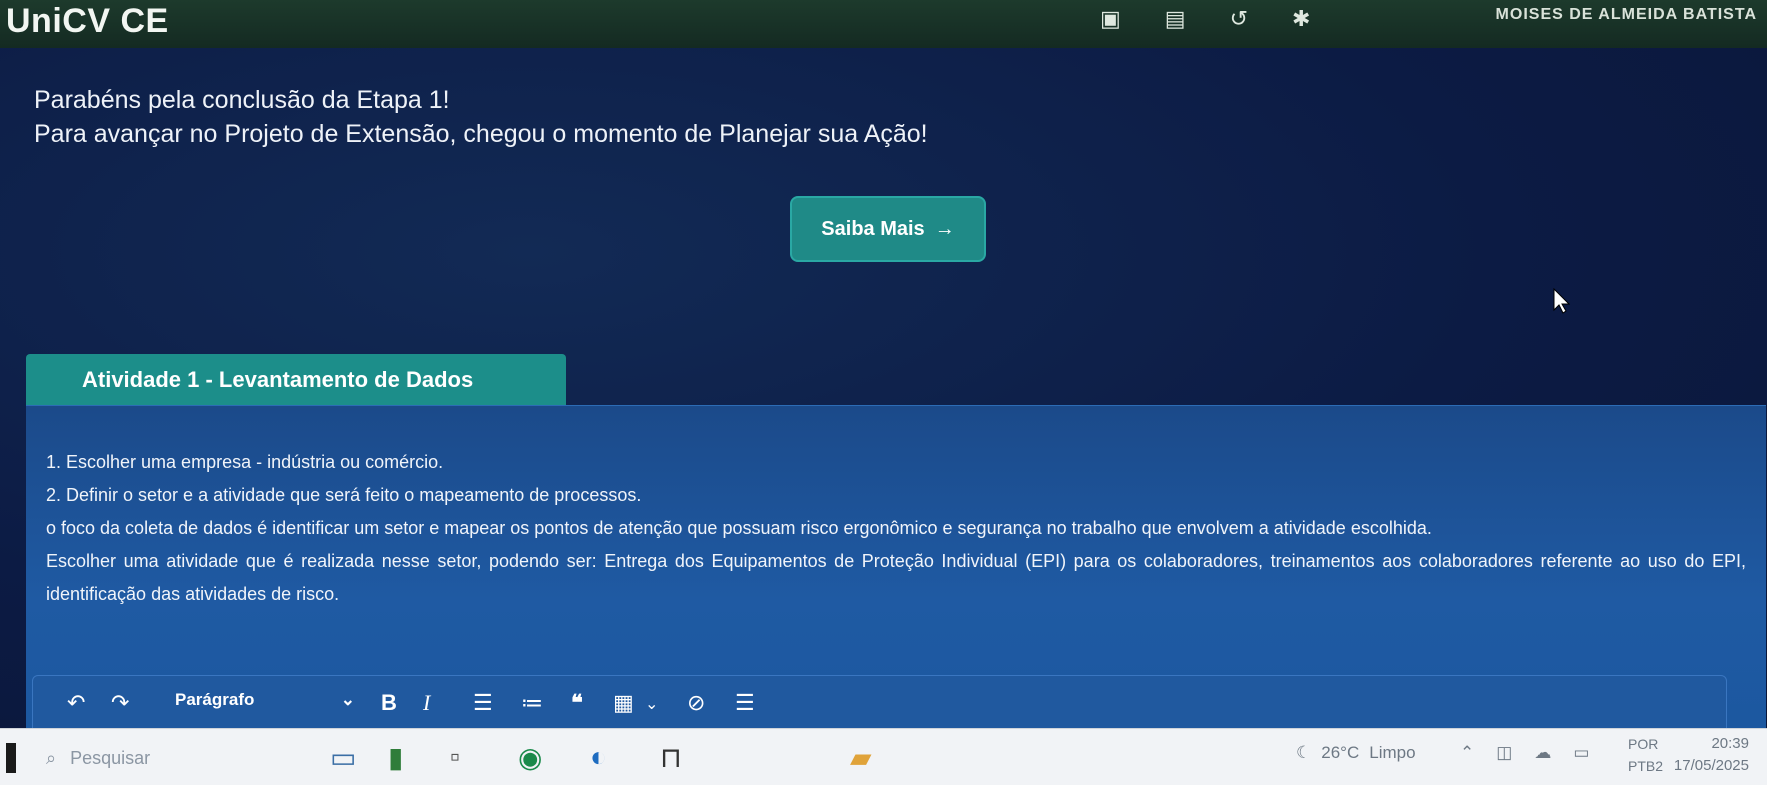 The image size is (1767, 785). I want to click on folder-icon: ▰, so click(861, 757).